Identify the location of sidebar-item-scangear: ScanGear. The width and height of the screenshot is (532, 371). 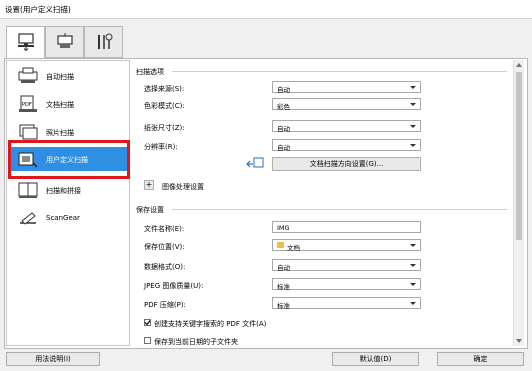
(68, 218).